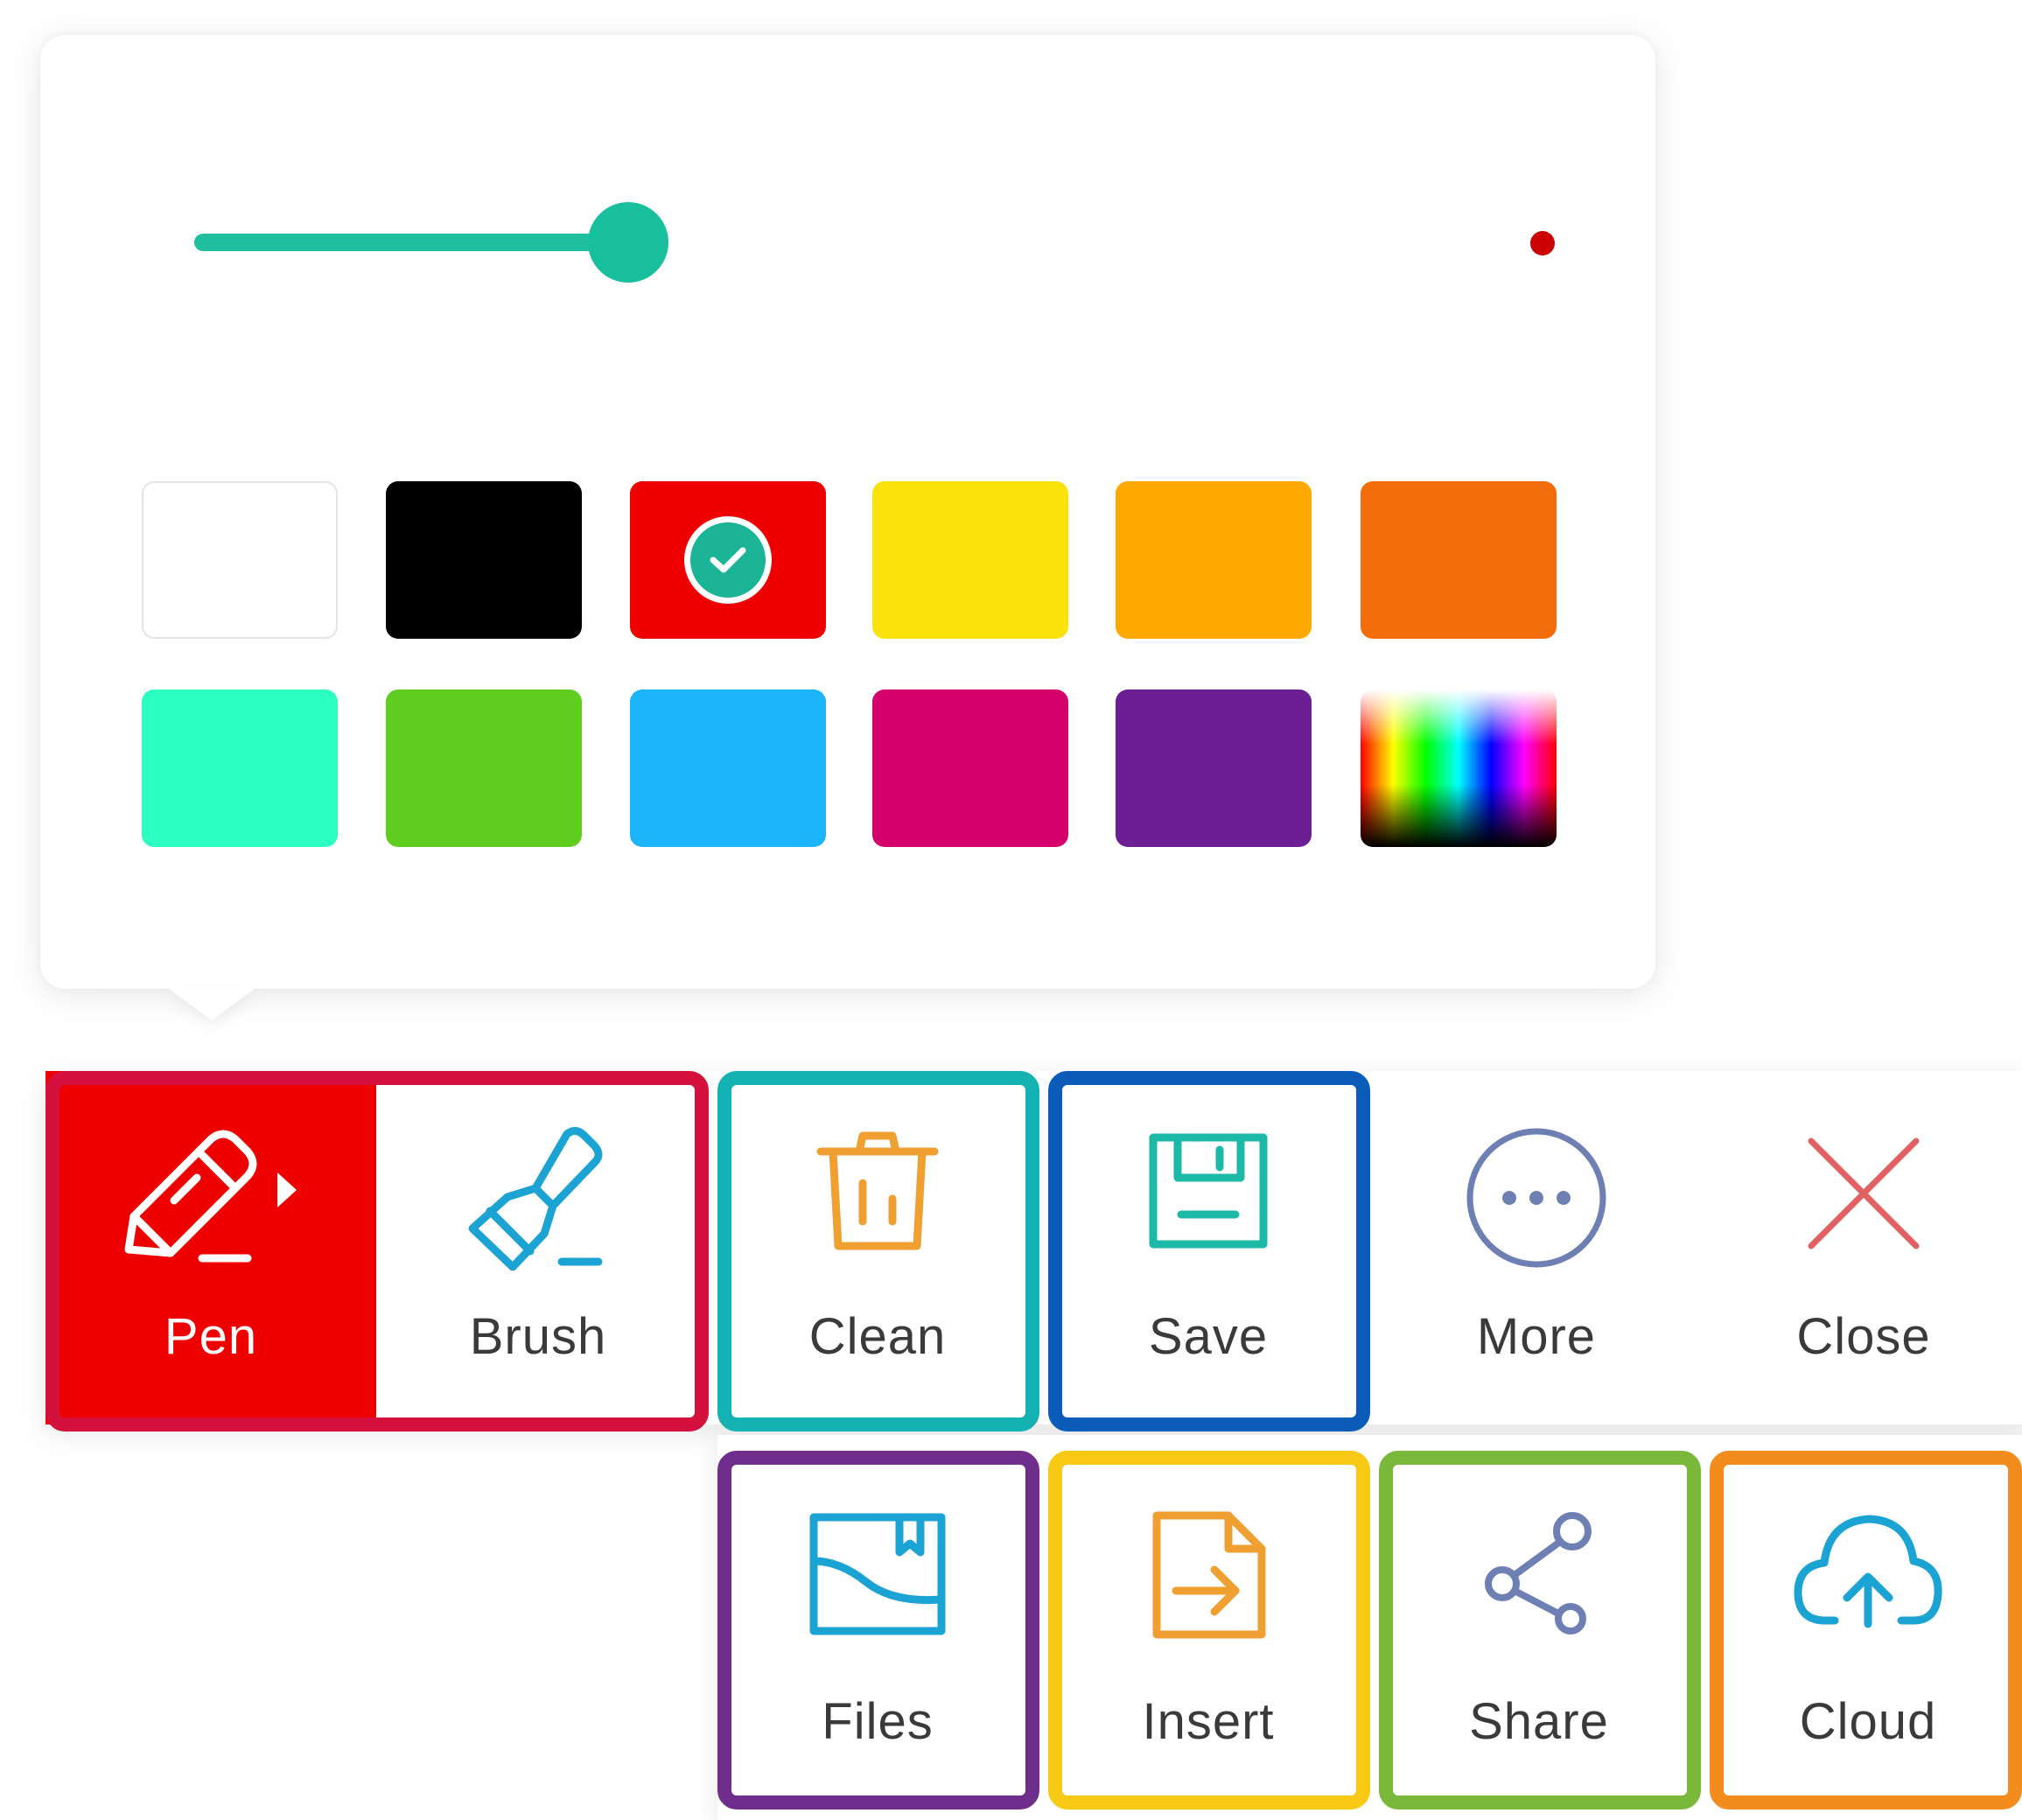  I want to click on files-button: Files, so click(877, 1629).